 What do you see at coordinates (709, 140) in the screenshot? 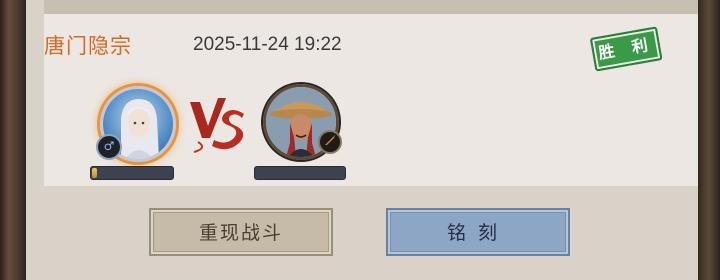
I see `right-frame` at bounding box center [709, 140].